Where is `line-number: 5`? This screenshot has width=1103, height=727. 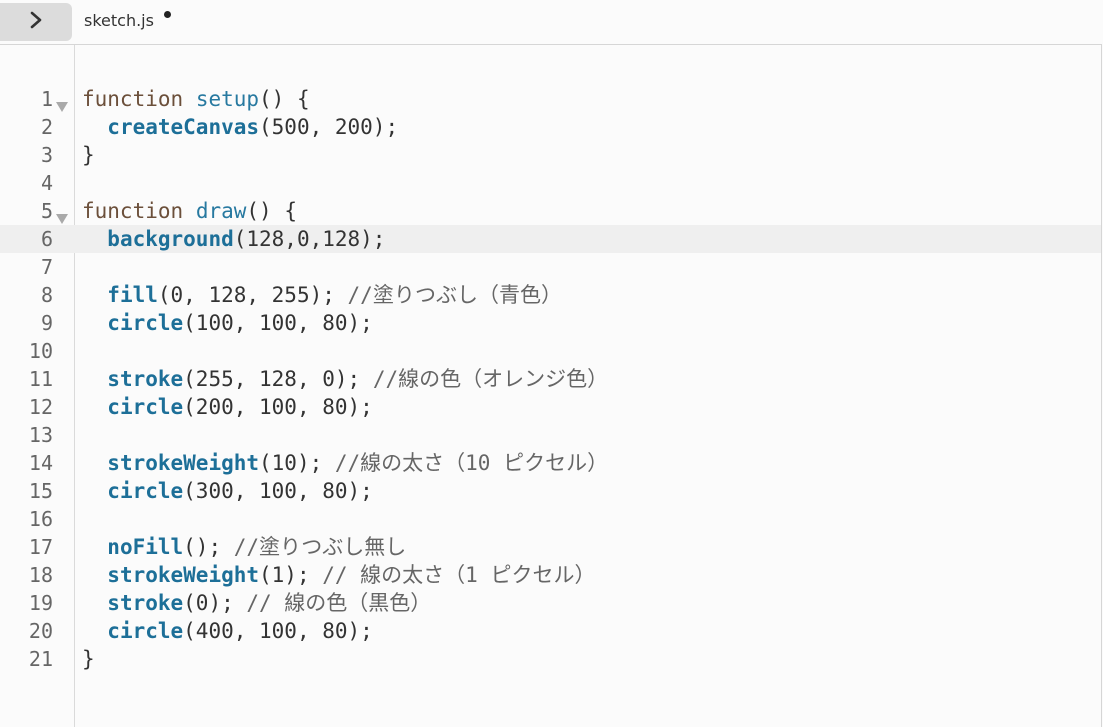 line-number: 5 is located at coordinates (46, 211).